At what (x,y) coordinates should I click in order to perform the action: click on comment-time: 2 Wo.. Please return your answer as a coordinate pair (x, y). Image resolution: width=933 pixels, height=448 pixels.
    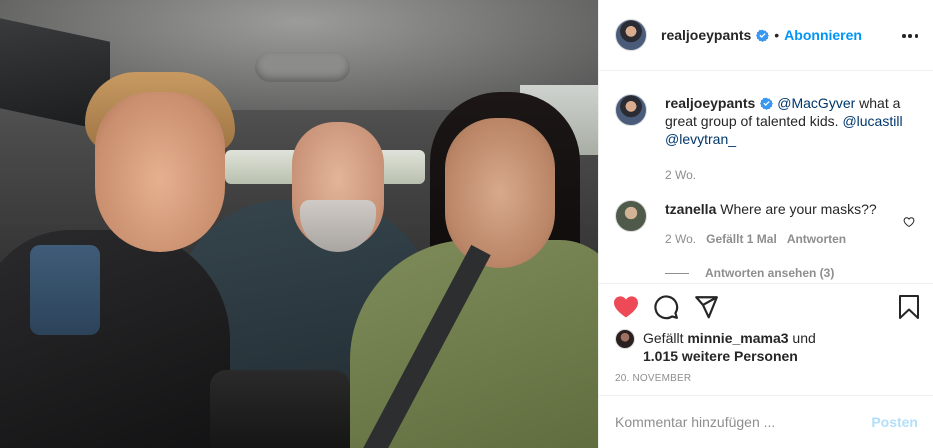
    Looking at the image, I should click on (680, 239).